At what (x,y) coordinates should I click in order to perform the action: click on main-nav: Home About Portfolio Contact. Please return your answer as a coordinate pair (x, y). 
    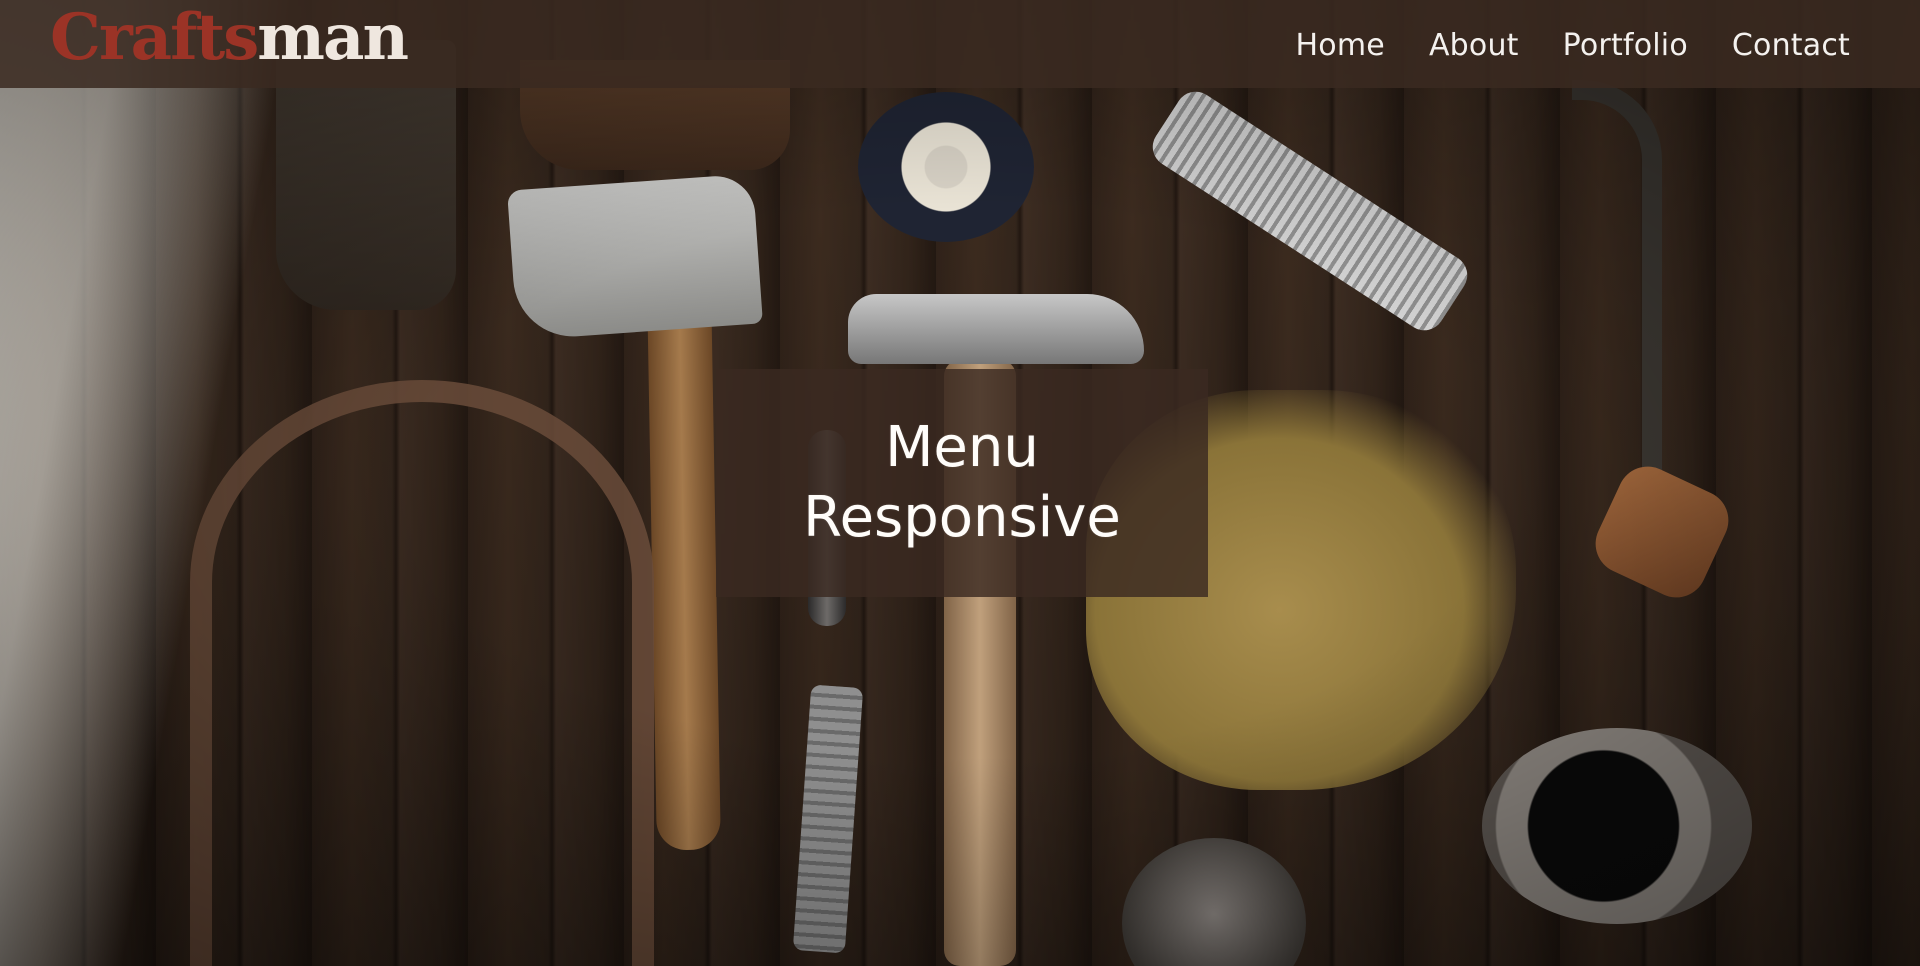
    Looking at the image, I should click on (1573, 45).